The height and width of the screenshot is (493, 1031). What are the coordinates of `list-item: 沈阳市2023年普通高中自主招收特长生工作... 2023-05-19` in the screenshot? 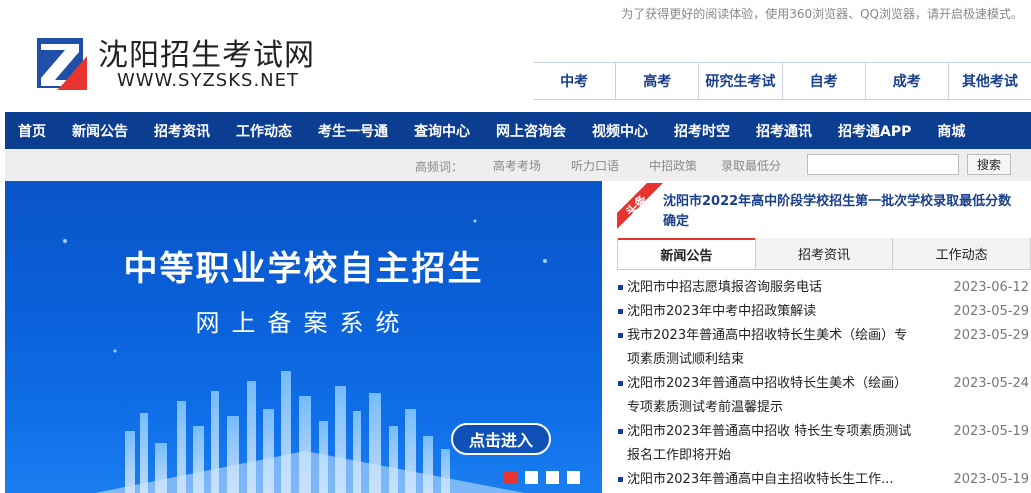 It's located at (824, 480).